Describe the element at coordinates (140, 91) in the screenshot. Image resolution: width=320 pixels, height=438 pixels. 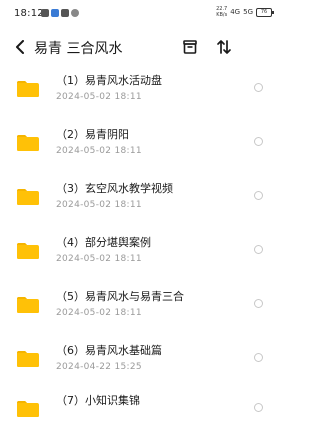
I see `list-item: （1）易青风水活动盘 2024-05-02 18:11` at that location.